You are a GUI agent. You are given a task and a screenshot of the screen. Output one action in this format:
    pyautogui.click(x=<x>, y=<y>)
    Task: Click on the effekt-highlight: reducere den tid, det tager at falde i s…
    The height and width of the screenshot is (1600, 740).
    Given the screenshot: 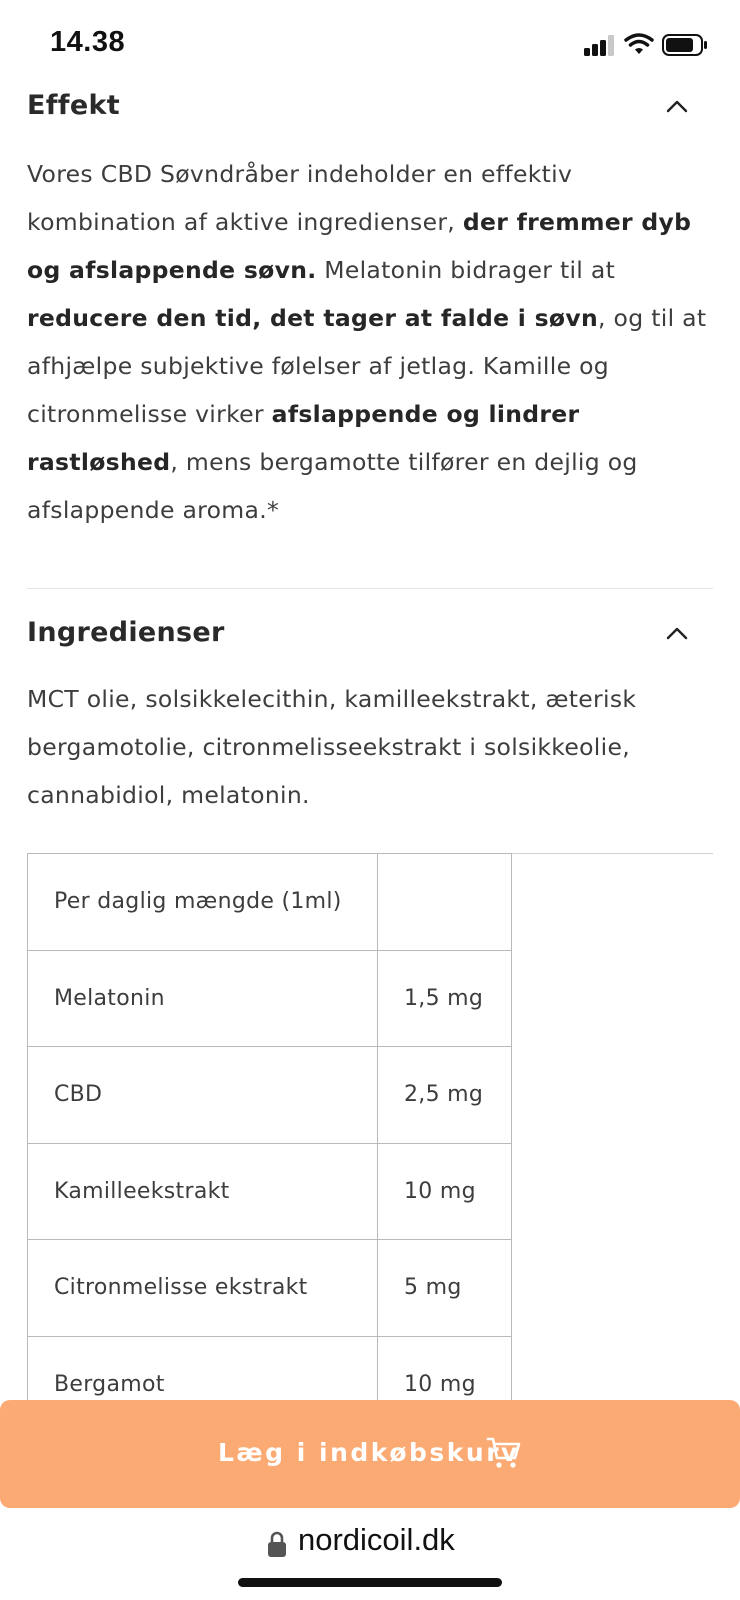 What is the action you would take?
    pyautogui.click(x=313, y=318)
    